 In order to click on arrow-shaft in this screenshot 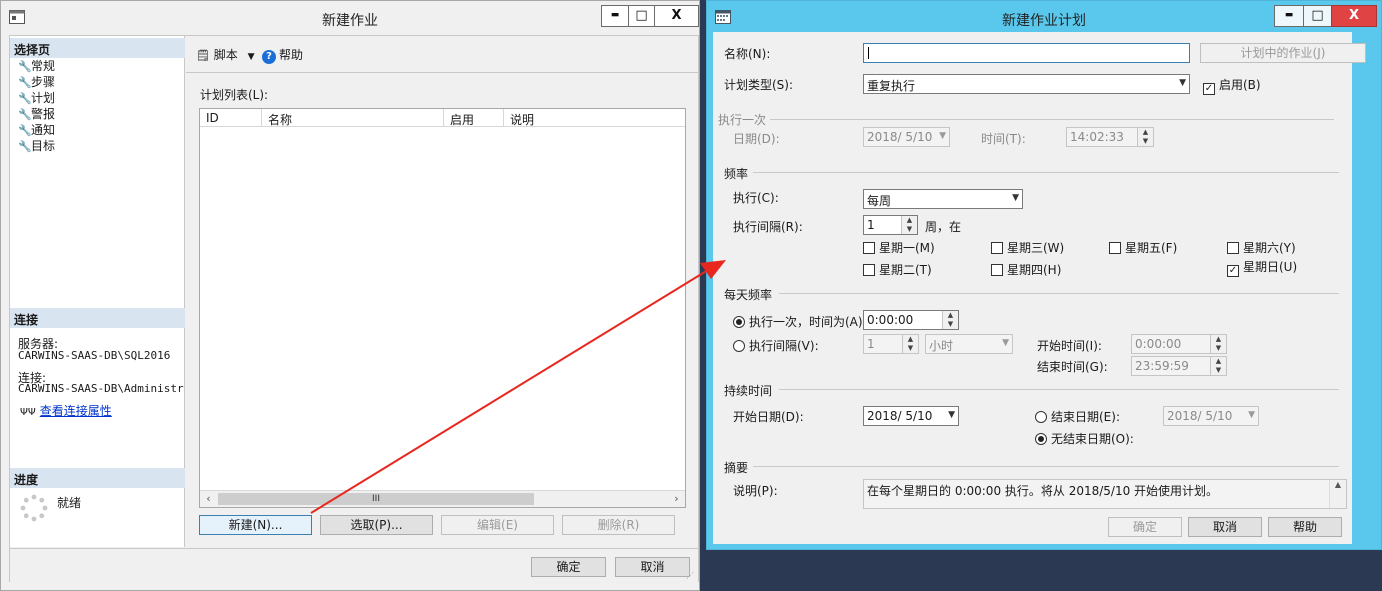, I will do `click(509, 391)`.